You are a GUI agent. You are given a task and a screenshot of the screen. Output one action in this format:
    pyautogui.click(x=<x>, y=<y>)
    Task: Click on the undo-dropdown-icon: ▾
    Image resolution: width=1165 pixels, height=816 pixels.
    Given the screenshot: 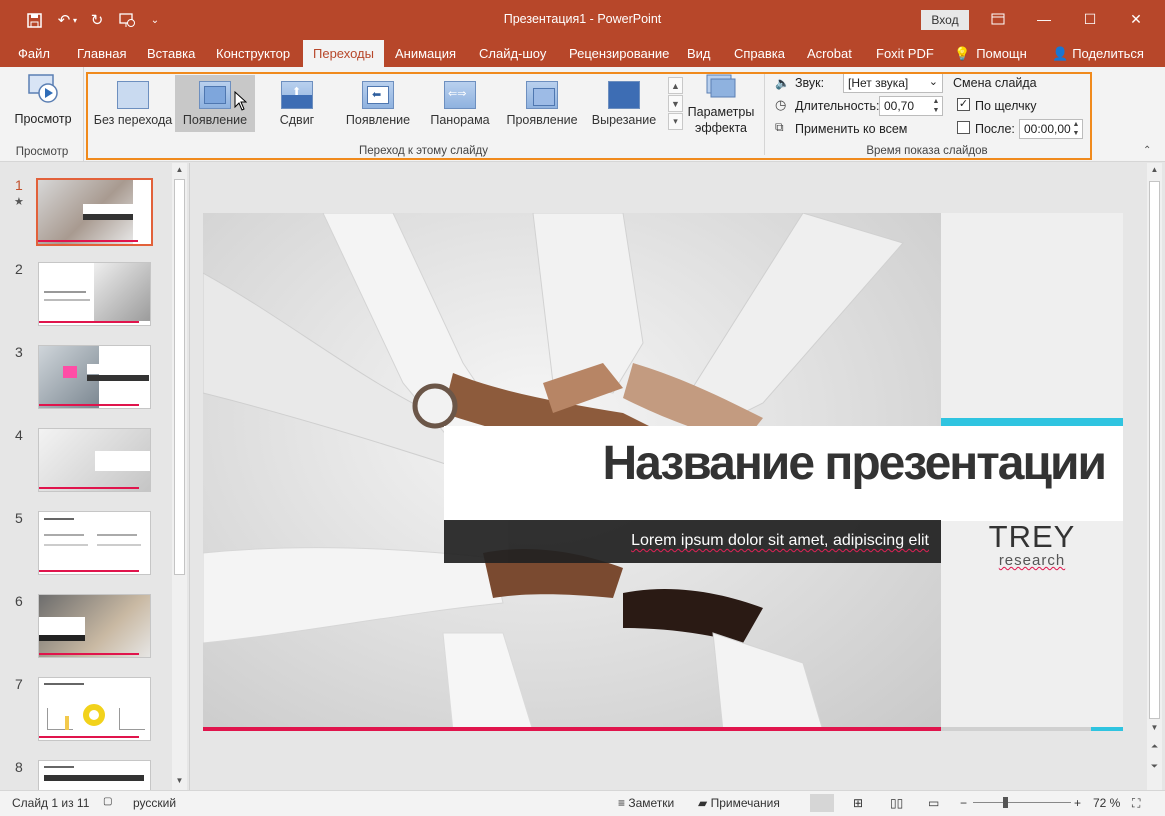 What is the action you would take?
    pyautogui.click(x=75, y=20)
    